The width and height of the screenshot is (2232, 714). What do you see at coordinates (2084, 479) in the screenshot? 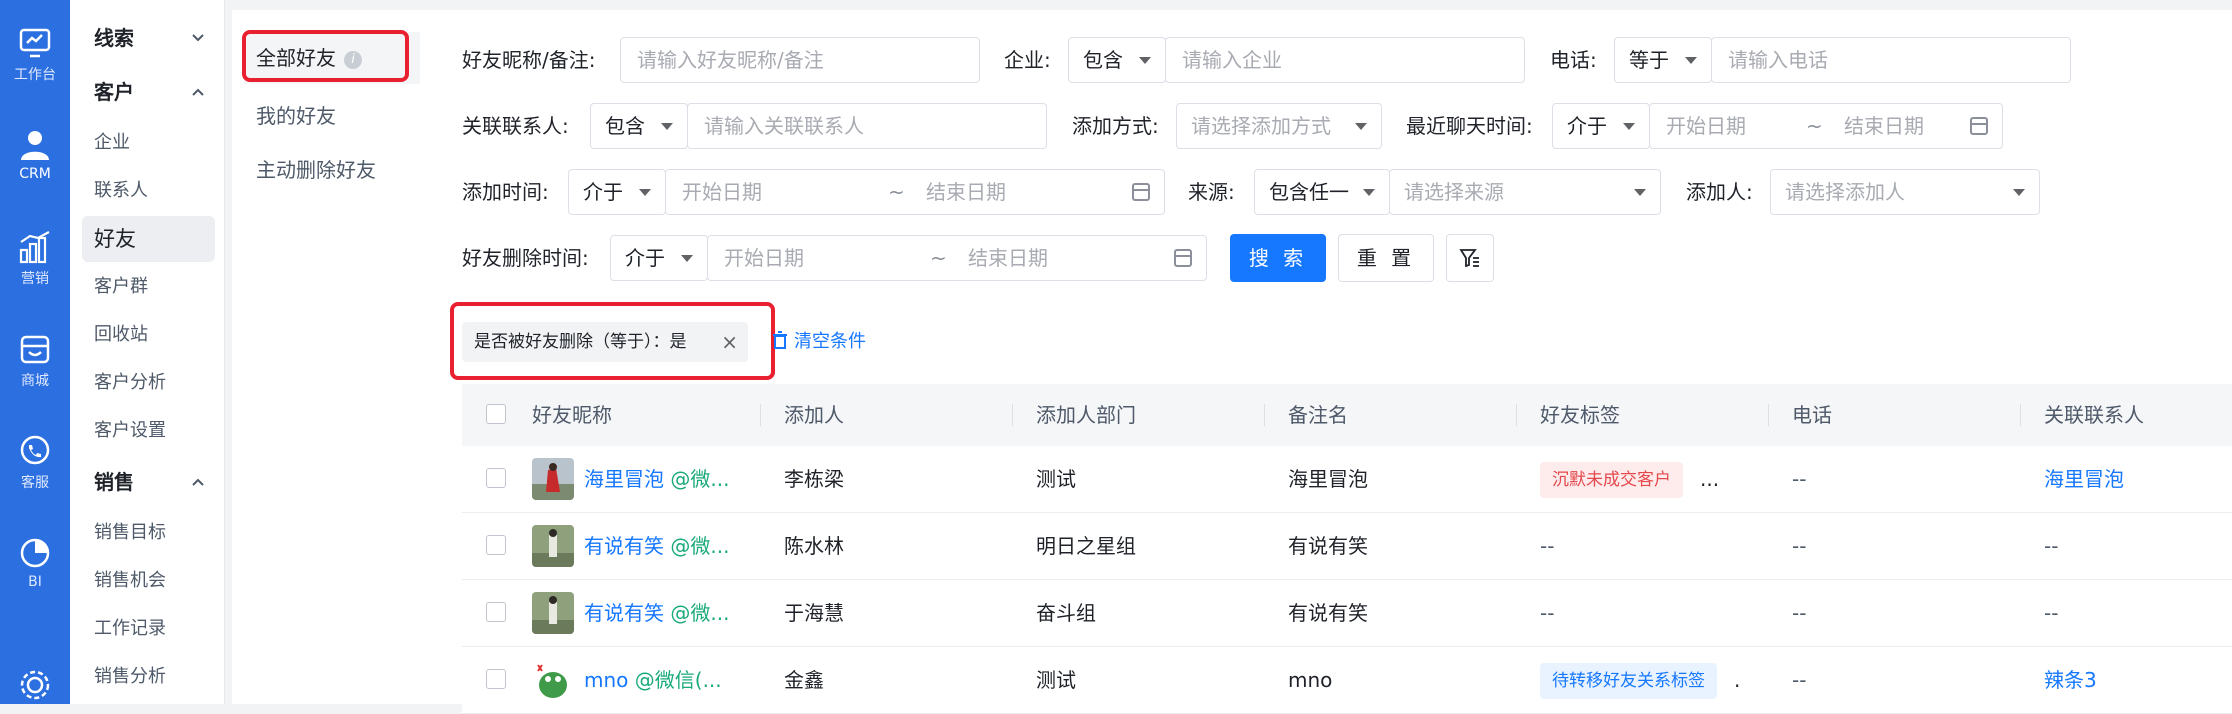
I see `contact-link: 海里冒泡` at bounding box center [2084, 479].